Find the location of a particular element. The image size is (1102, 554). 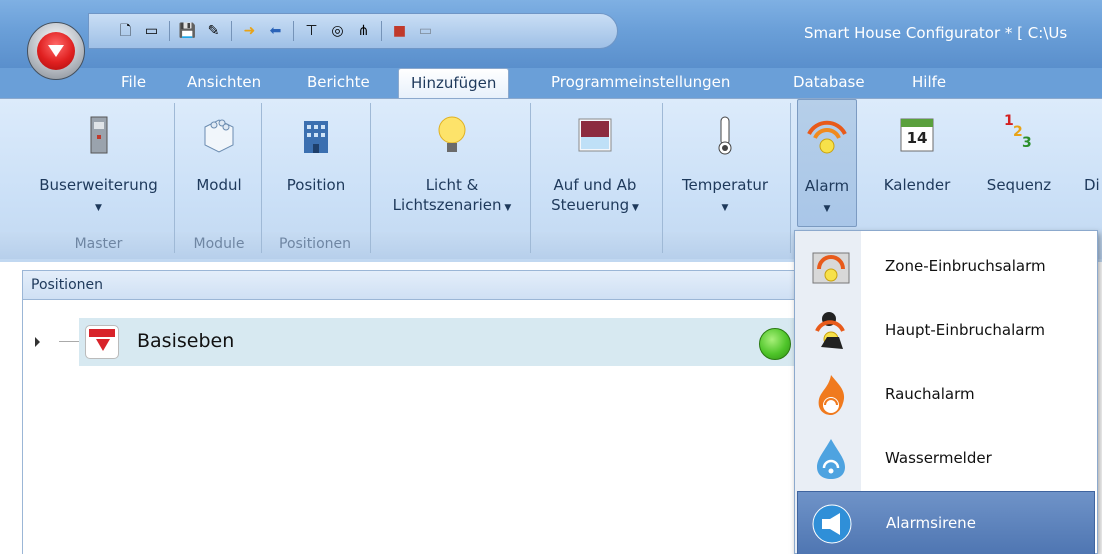

temperatur-label: Temperatur is located at coordinates (725, 185).